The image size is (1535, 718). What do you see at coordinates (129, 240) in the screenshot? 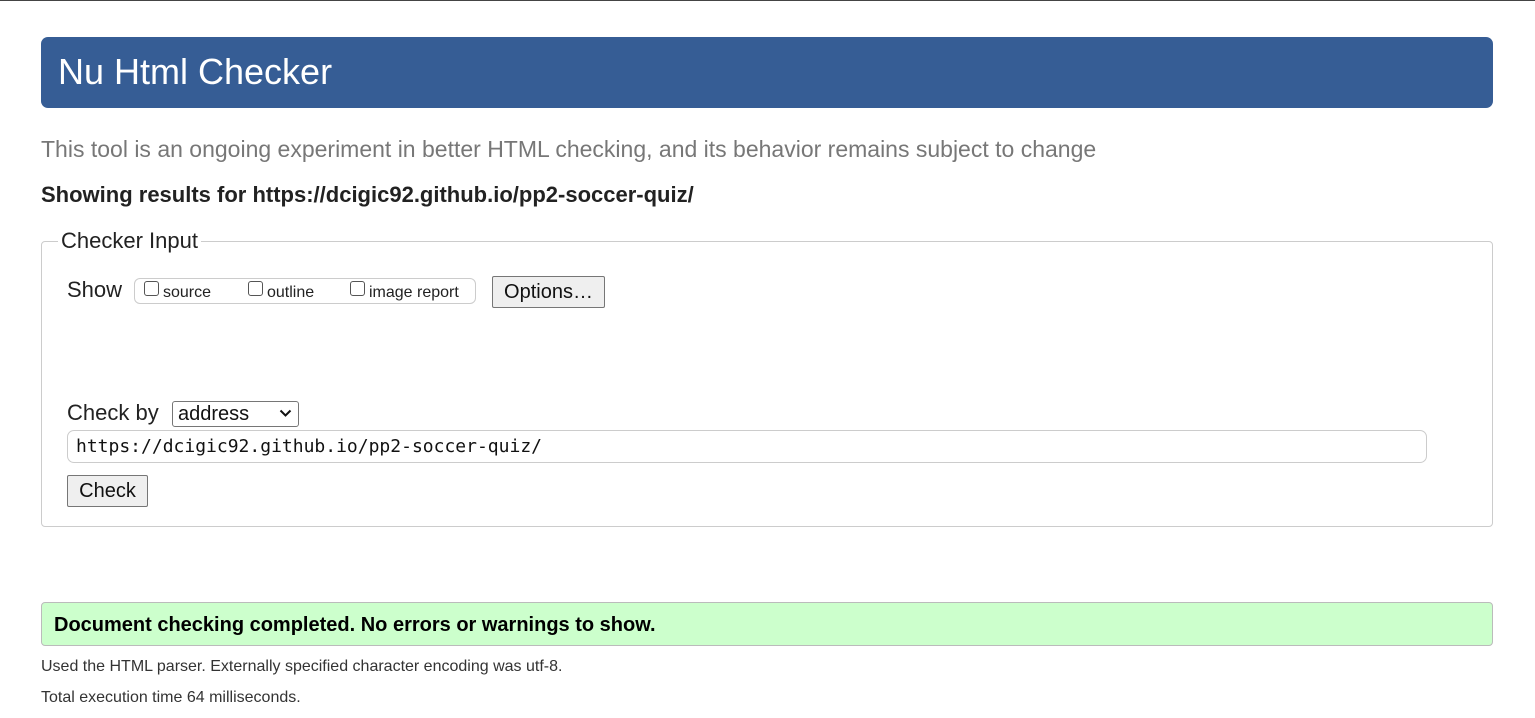
I see `checker-input-legend: Checker Input` at bounding box center [129, 240].